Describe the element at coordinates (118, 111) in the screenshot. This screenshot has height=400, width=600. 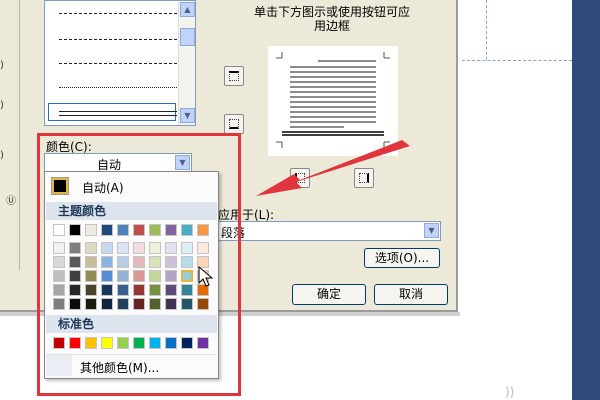
I see `line-style-double` at that location.